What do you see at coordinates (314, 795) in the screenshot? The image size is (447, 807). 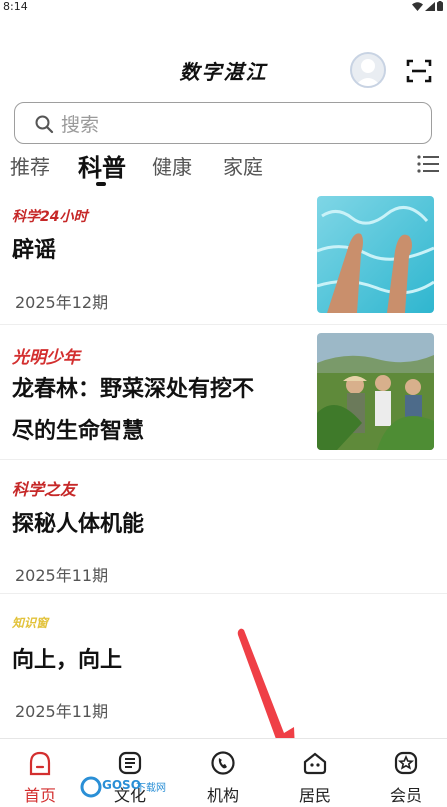 I see `nav-residents-label: 居民` at bounding box center [314, 795].